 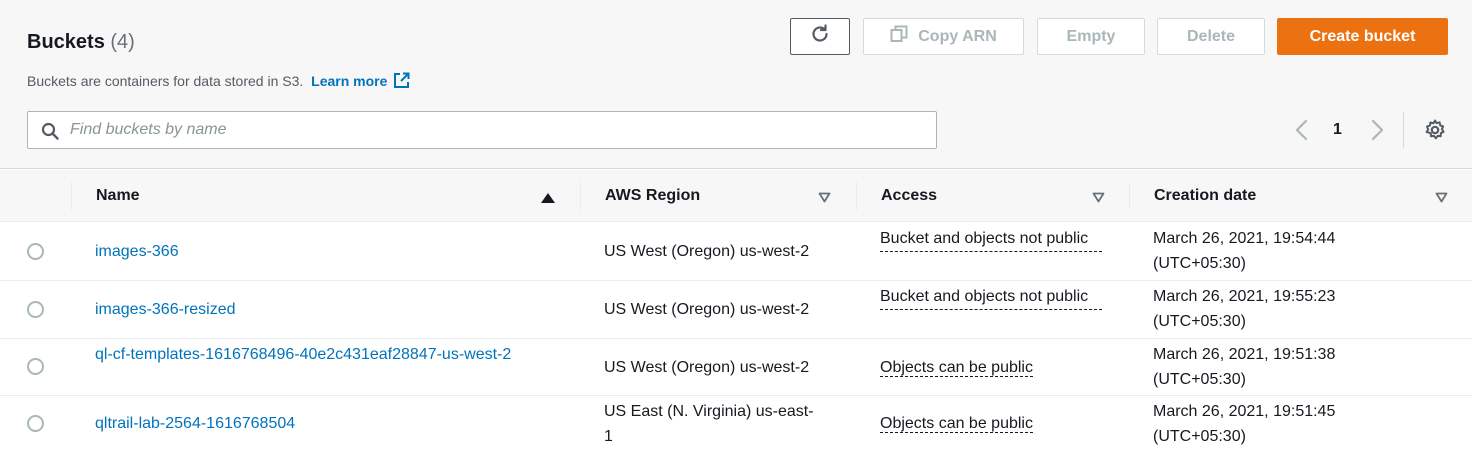 I want to click on creation-date: March 26, 2021, 19:54:44, so click(x=1244, y=238).